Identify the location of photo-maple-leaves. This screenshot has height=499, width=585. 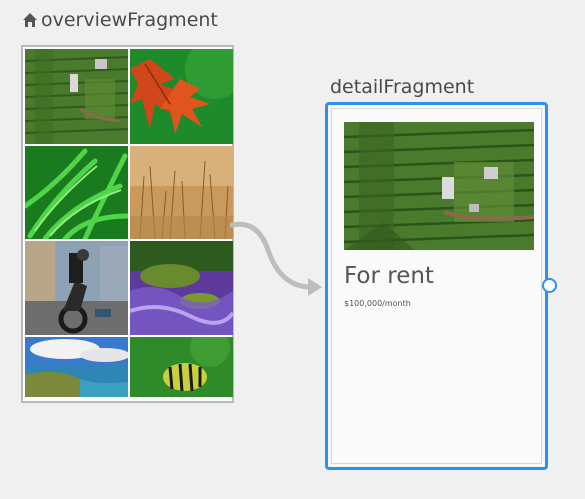
(181, 96).